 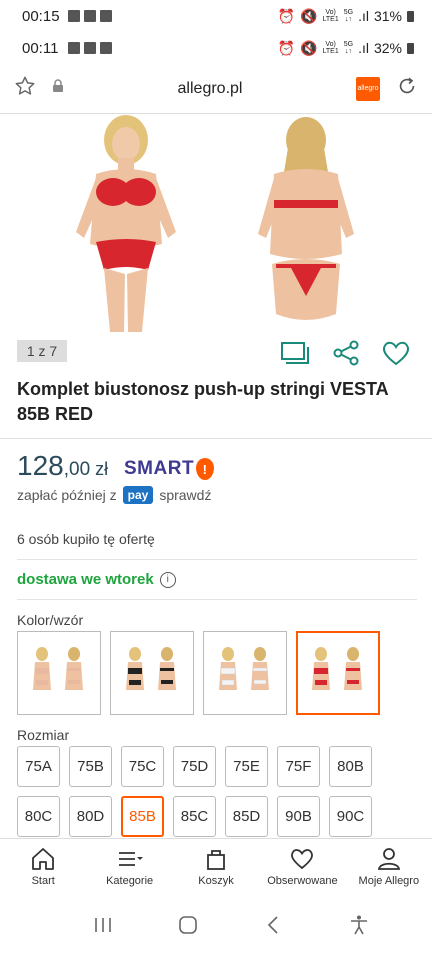 What do you see at coordinates (198, 673) in the screenshot?
I see `color-variants` at bounding box center [198, 673].